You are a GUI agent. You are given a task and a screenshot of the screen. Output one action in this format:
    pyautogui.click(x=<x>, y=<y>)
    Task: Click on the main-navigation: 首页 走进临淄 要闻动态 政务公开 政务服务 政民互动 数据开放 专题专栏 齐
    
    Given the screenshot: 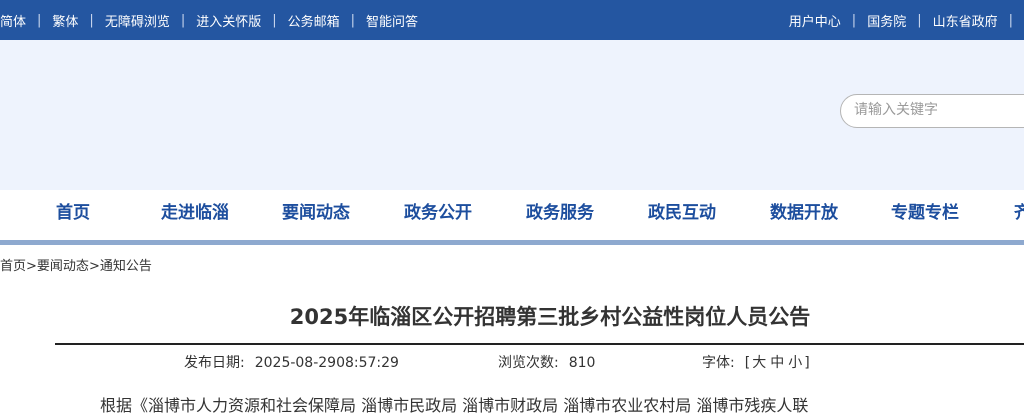 What is the action you would take?
    pyautogui.click(x=512, y=215)
    